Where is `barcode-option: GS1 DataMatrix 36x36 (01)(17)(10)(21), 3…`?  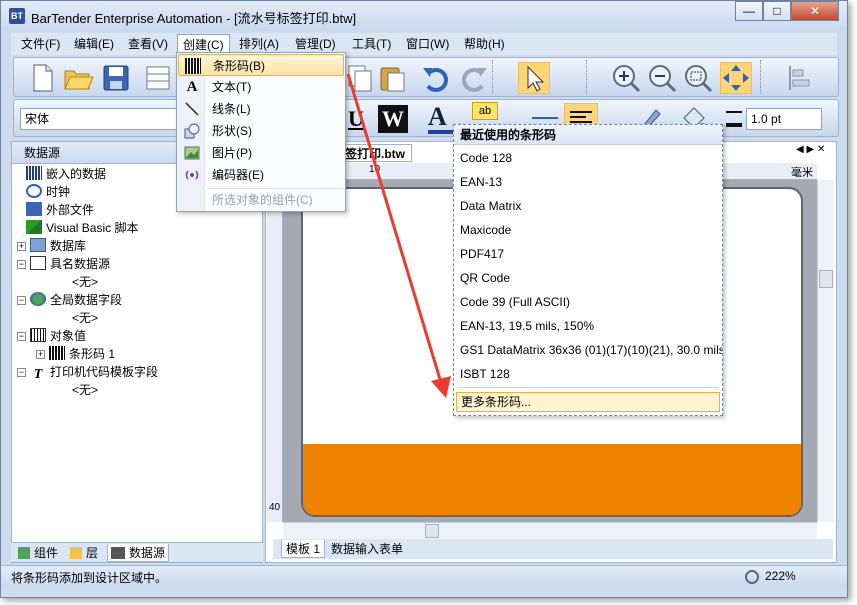
barcode-option: GS1 DataMatrix 36x36 (01)(17)(10)(21), 3… is located at coordinates (591, 350).